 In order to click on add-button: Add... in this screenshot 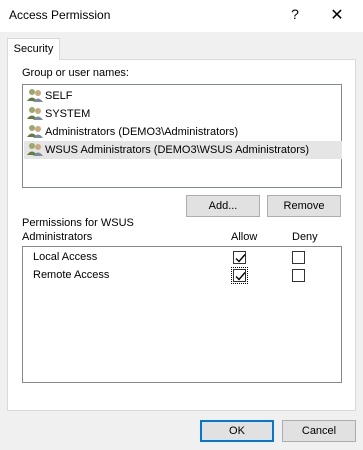, I will do `click(223, 206)`.